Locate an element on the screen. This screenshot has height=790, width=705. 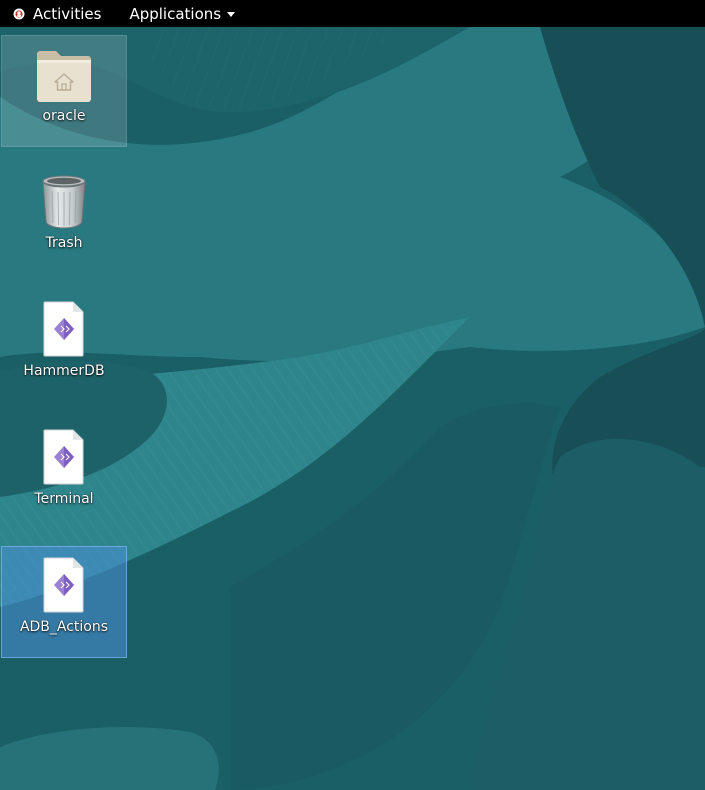
trash-icon is located at coordinates (64, 201).